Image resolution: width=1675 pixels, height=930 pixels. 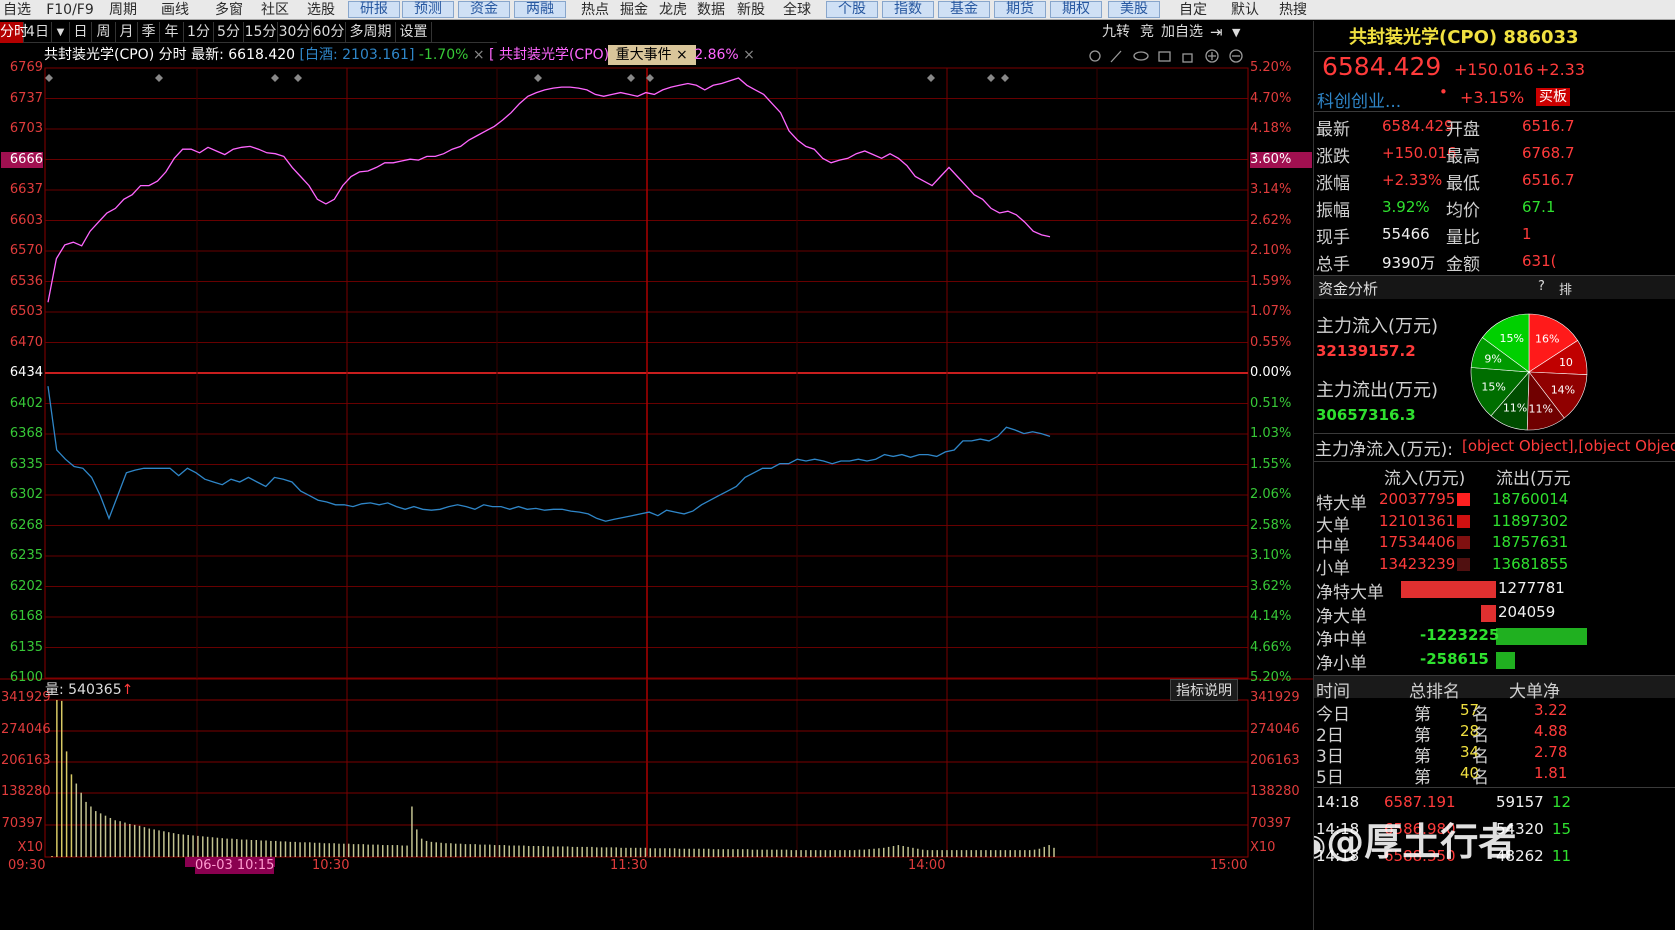 I want to click on y-label-right-11: 0.51%, so click(x=1271, y=403).